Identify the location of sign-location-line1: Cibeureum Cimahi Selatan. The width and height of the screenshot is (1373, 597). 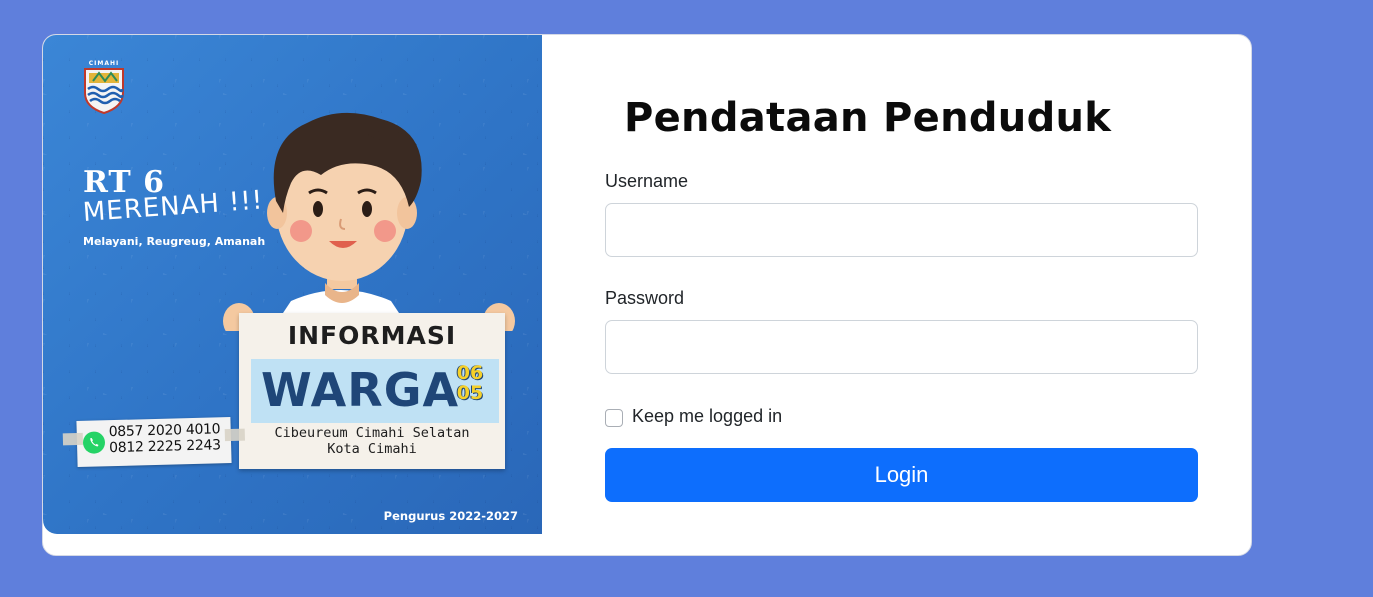
(372, 433).